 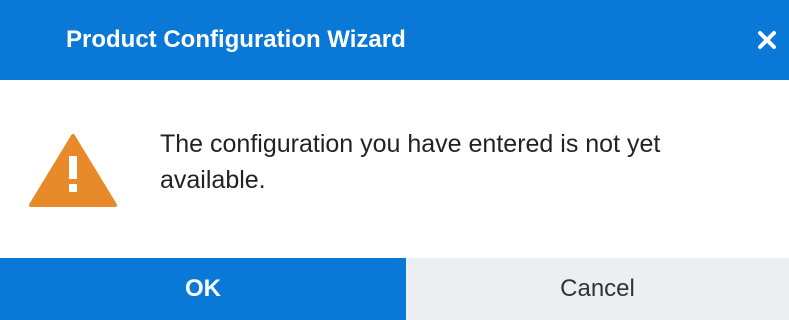 What do you see at coordinates (203, 289) in the screenshot?
I see `ok-button: OK` at bounding box center [203, 289].